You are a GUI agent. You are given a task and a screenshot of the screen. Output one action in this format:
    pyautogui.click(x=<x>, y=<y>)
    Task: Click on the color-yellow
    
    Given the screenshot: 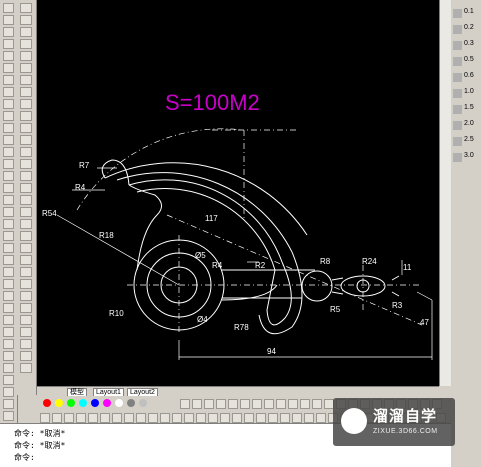 What is the action you would take?
    pyautogui.click(x=59, y=403)
    